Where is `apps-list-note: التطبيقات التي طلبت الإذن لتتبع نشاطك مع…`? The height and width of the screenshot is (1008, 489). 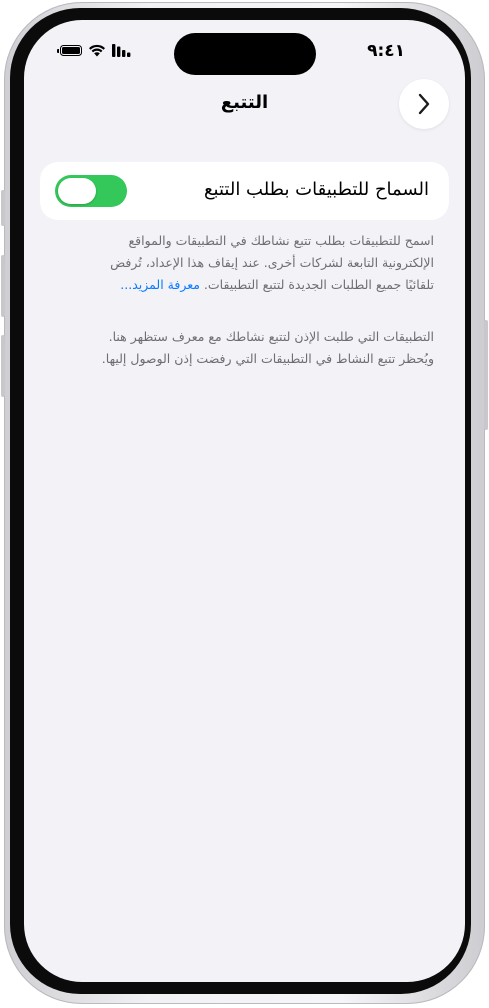
apps-list-note: التطبيقات التي طلبت الإذن لتتبع نشاطك مع… is located at coordinates (260, 348).